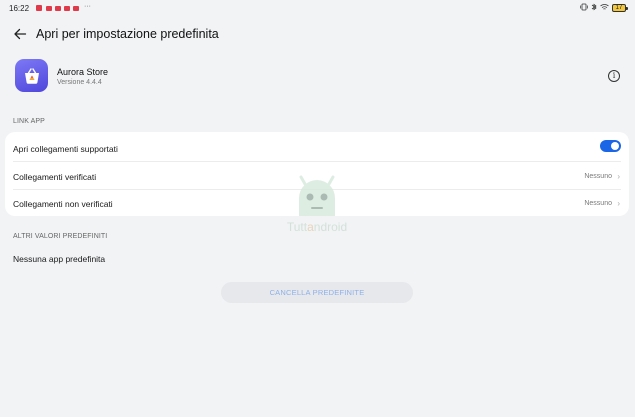  I want to click on vibrate-icon, so click(584, 8).